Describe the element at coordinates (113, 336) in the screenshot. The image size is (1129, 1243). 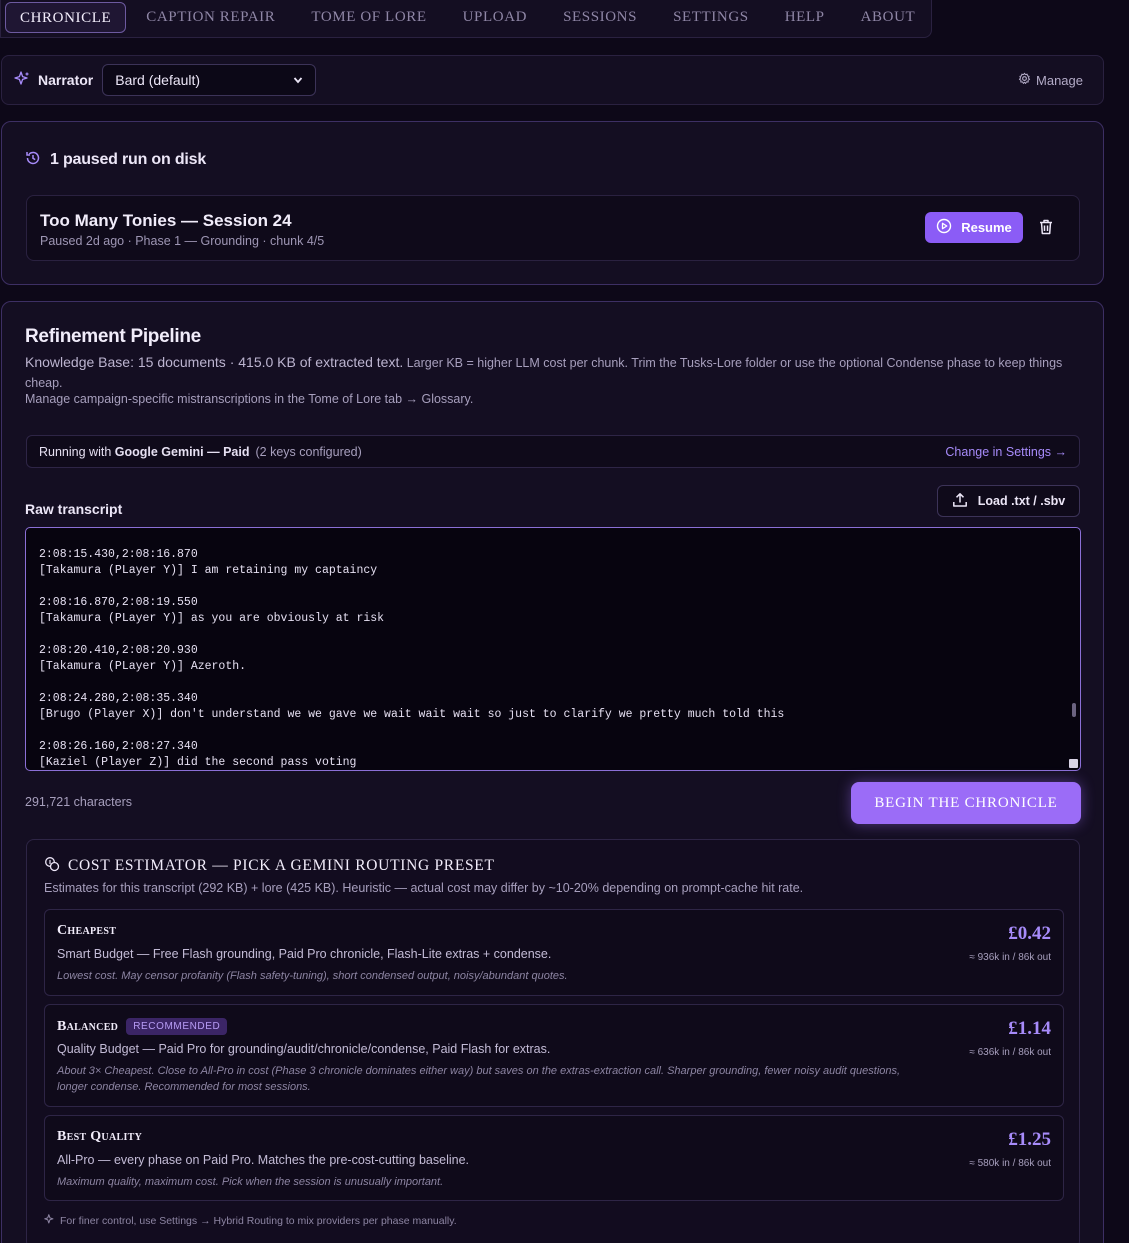
I see `pipeline-title: Refinement Pipeline` at that location.